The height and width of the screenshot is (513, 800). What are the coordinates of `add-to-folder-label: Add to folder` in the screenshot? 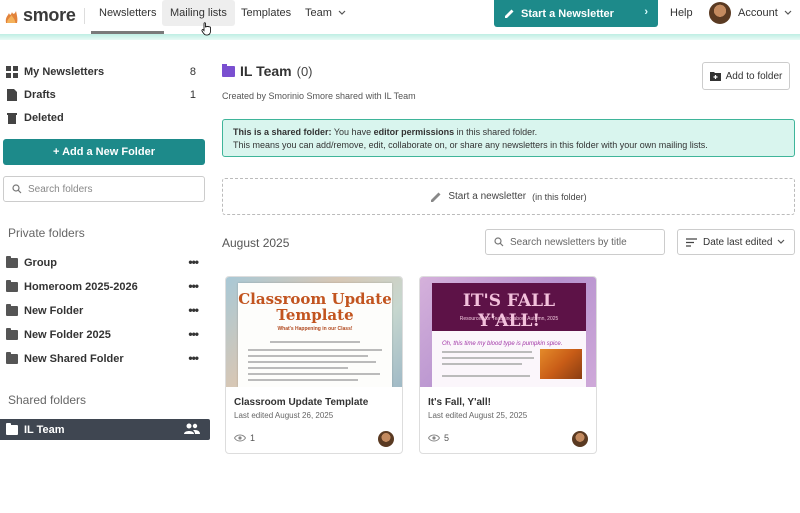 It's located at (754, 76).